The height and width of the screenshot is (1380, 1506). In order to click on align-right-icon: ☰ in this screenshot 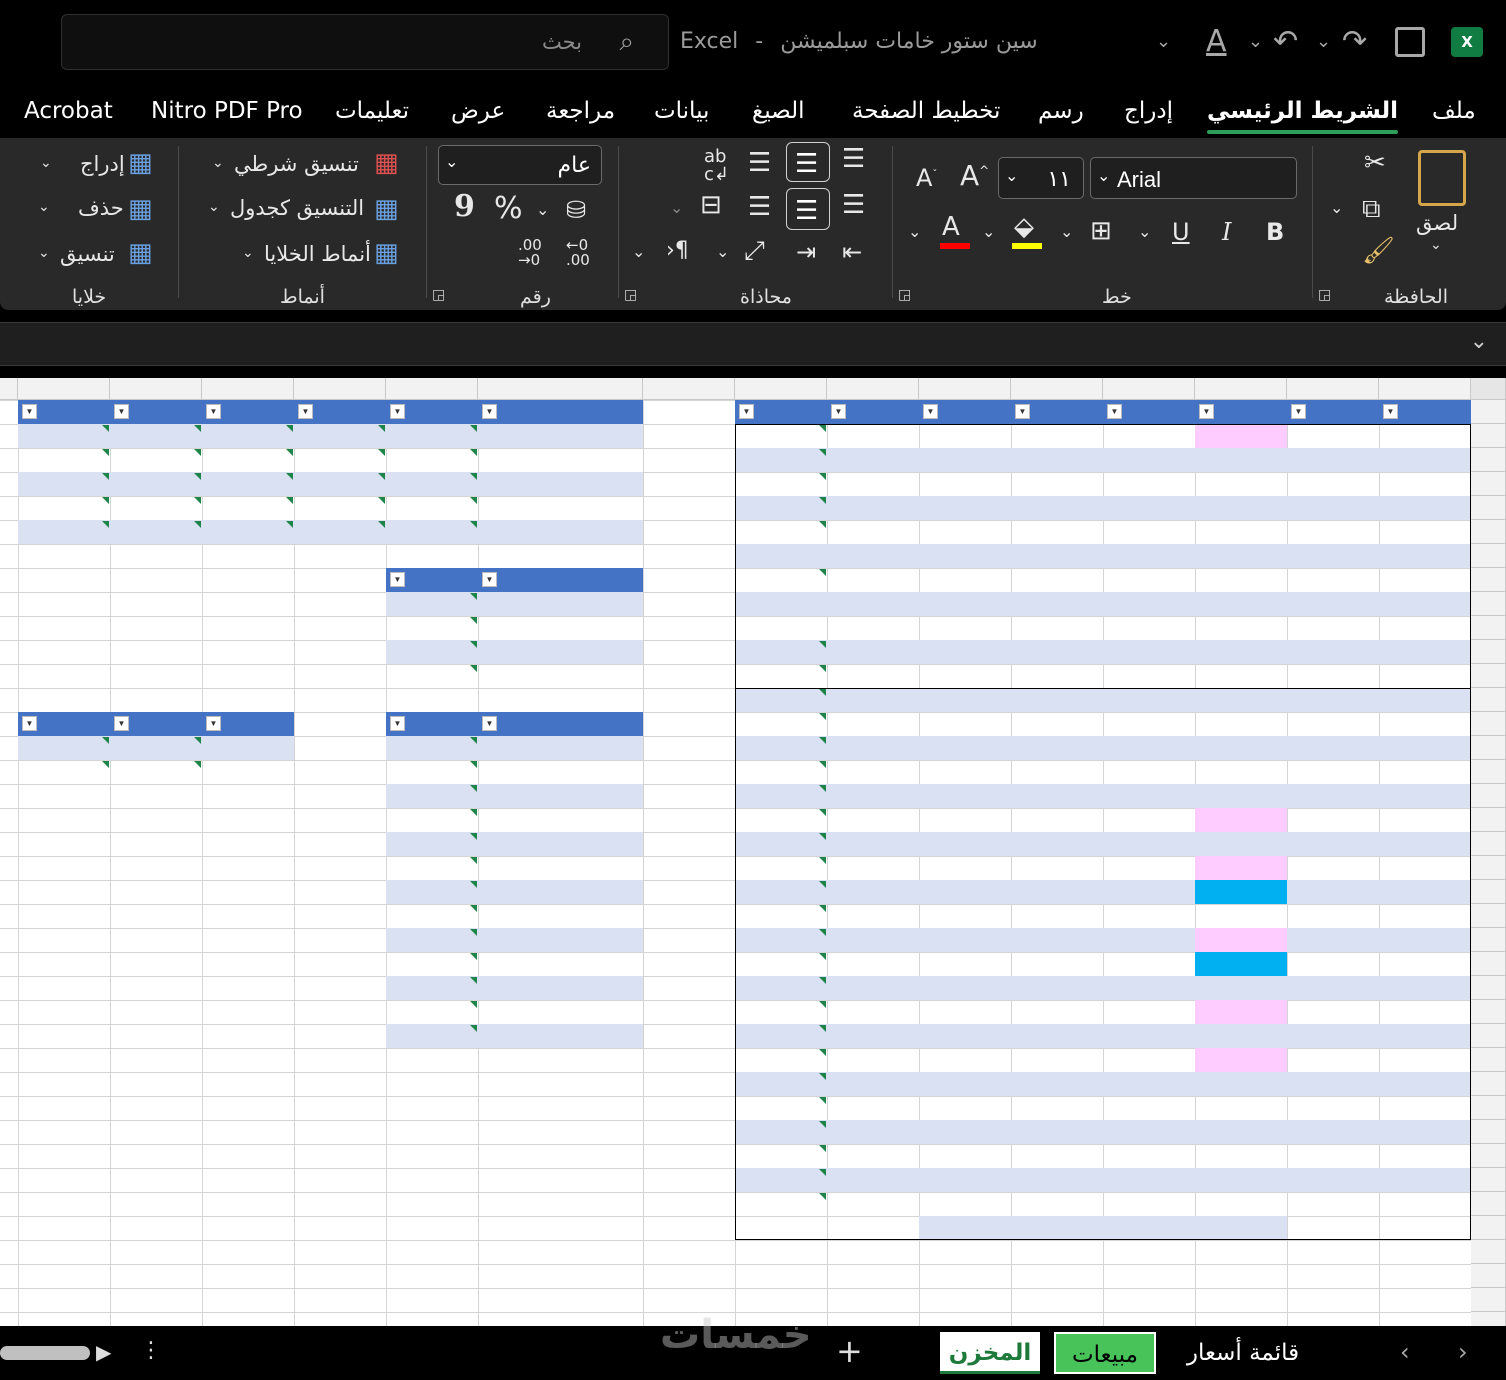, I will do `click(853, 205)`.